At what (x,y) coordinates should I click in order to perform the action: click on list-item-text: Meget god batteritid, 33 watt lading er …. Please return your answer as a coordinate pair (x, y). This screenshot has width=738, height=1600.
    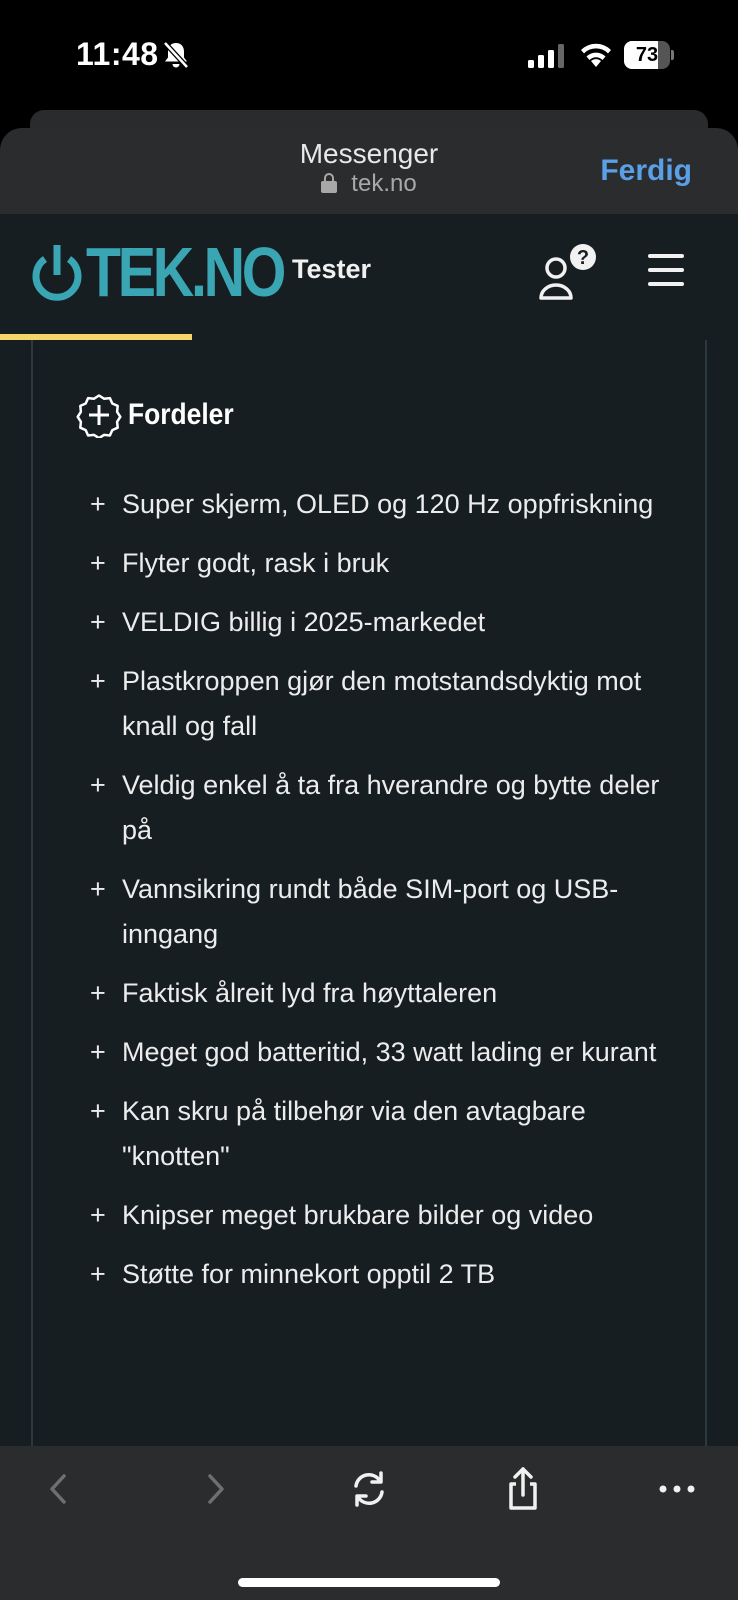
    Looking at the image, I should click on (389, 1052).